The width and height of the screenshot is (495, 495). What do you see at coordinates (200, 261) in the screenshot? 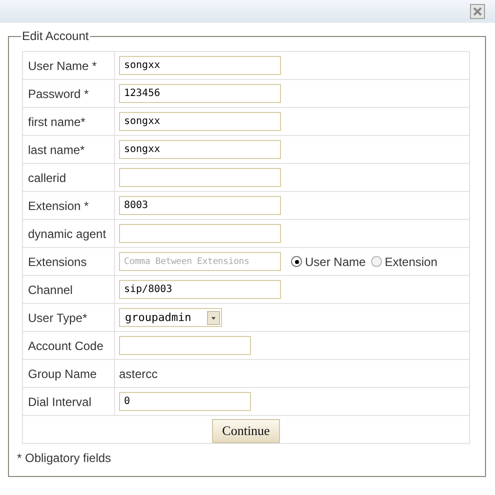
I see `text-field: Comma Between Extensions` at bounding box center [200, 261].